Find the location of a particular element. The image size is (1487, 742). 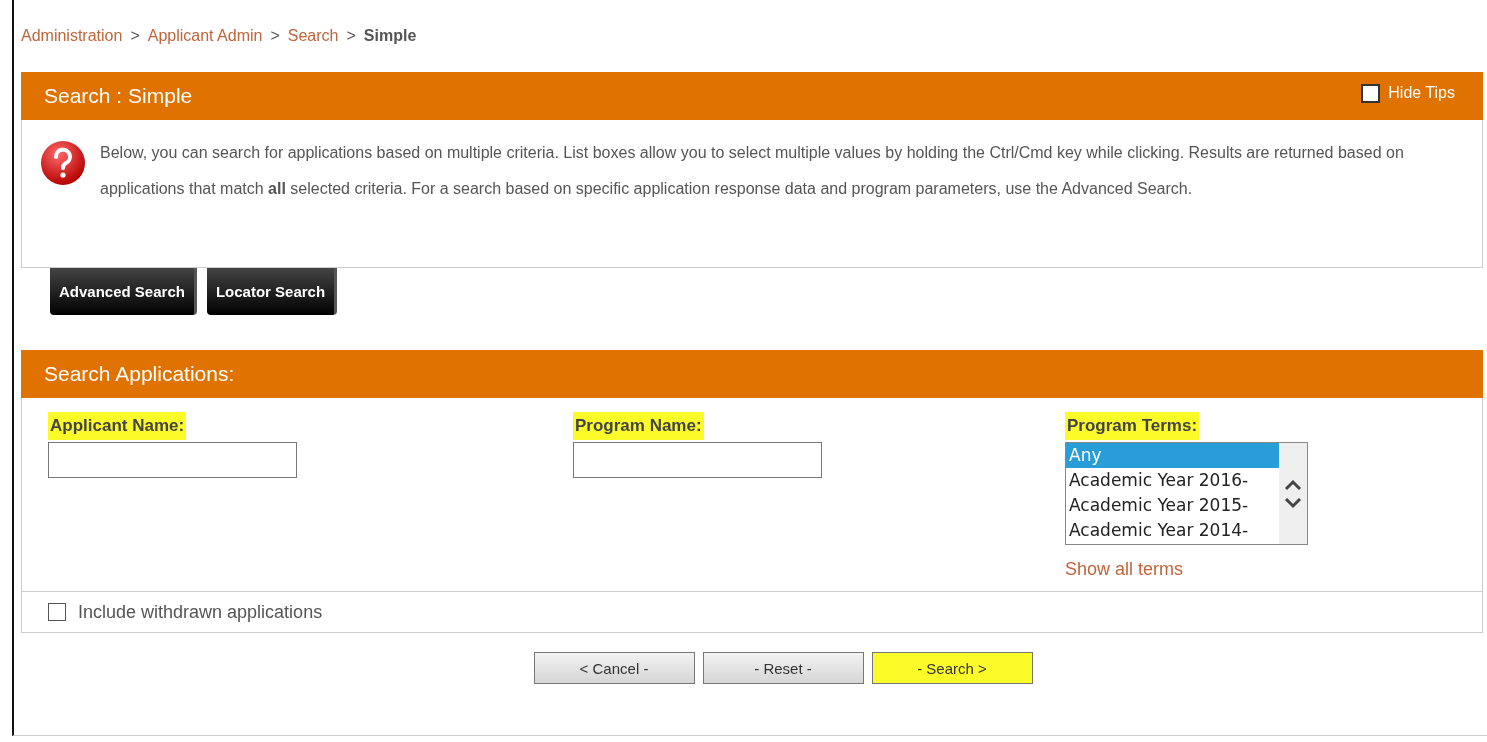

tips-text: Below, you can search for applications based on multiple criteria. List boxes allow you to select multiple values by holding the Ctrl/Cmd key while clicking. Results are returned based on applications that match all selected criteria. For a search based on specific application response data and program parameters, use the Advanced Search. is located at coordinates (752, 171).